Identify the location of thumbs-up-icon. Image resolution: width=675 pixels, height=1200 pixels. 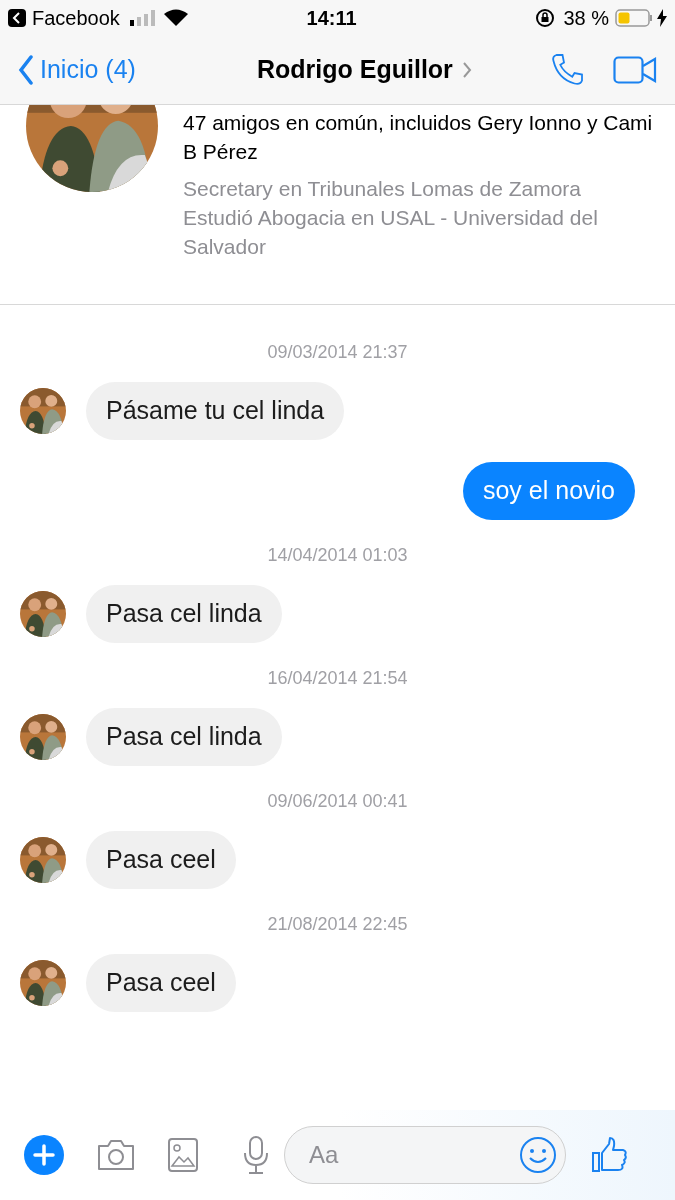
(610, 1155).